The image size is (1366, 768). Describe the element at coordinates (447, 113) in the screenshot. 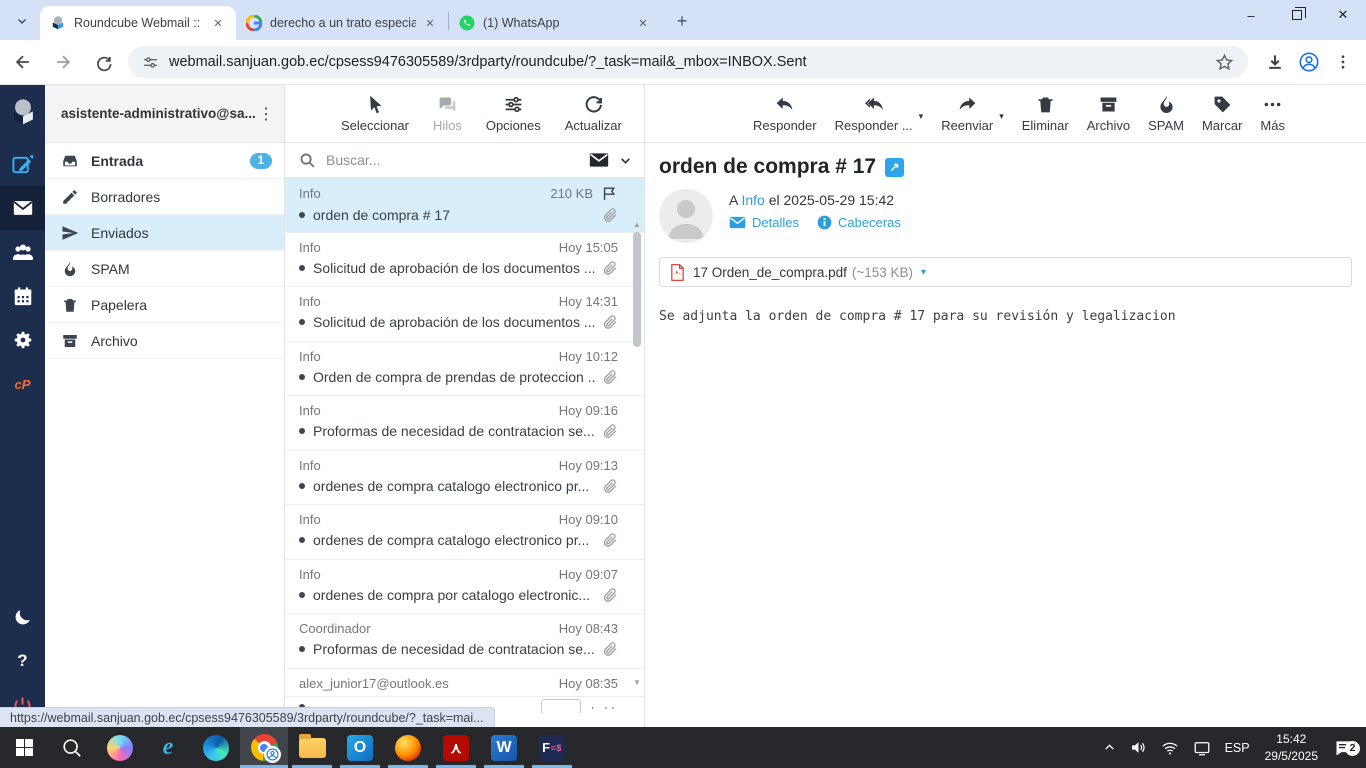

I see `threads-button: Hilos` at that location.